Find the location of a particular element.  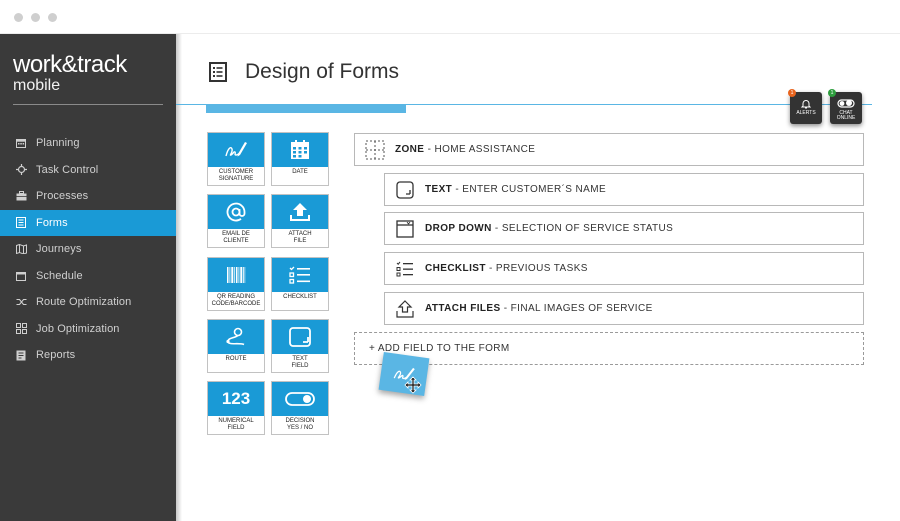

palette-label: QR READING CODE/BARCODE is located at coordinates (236, 300).